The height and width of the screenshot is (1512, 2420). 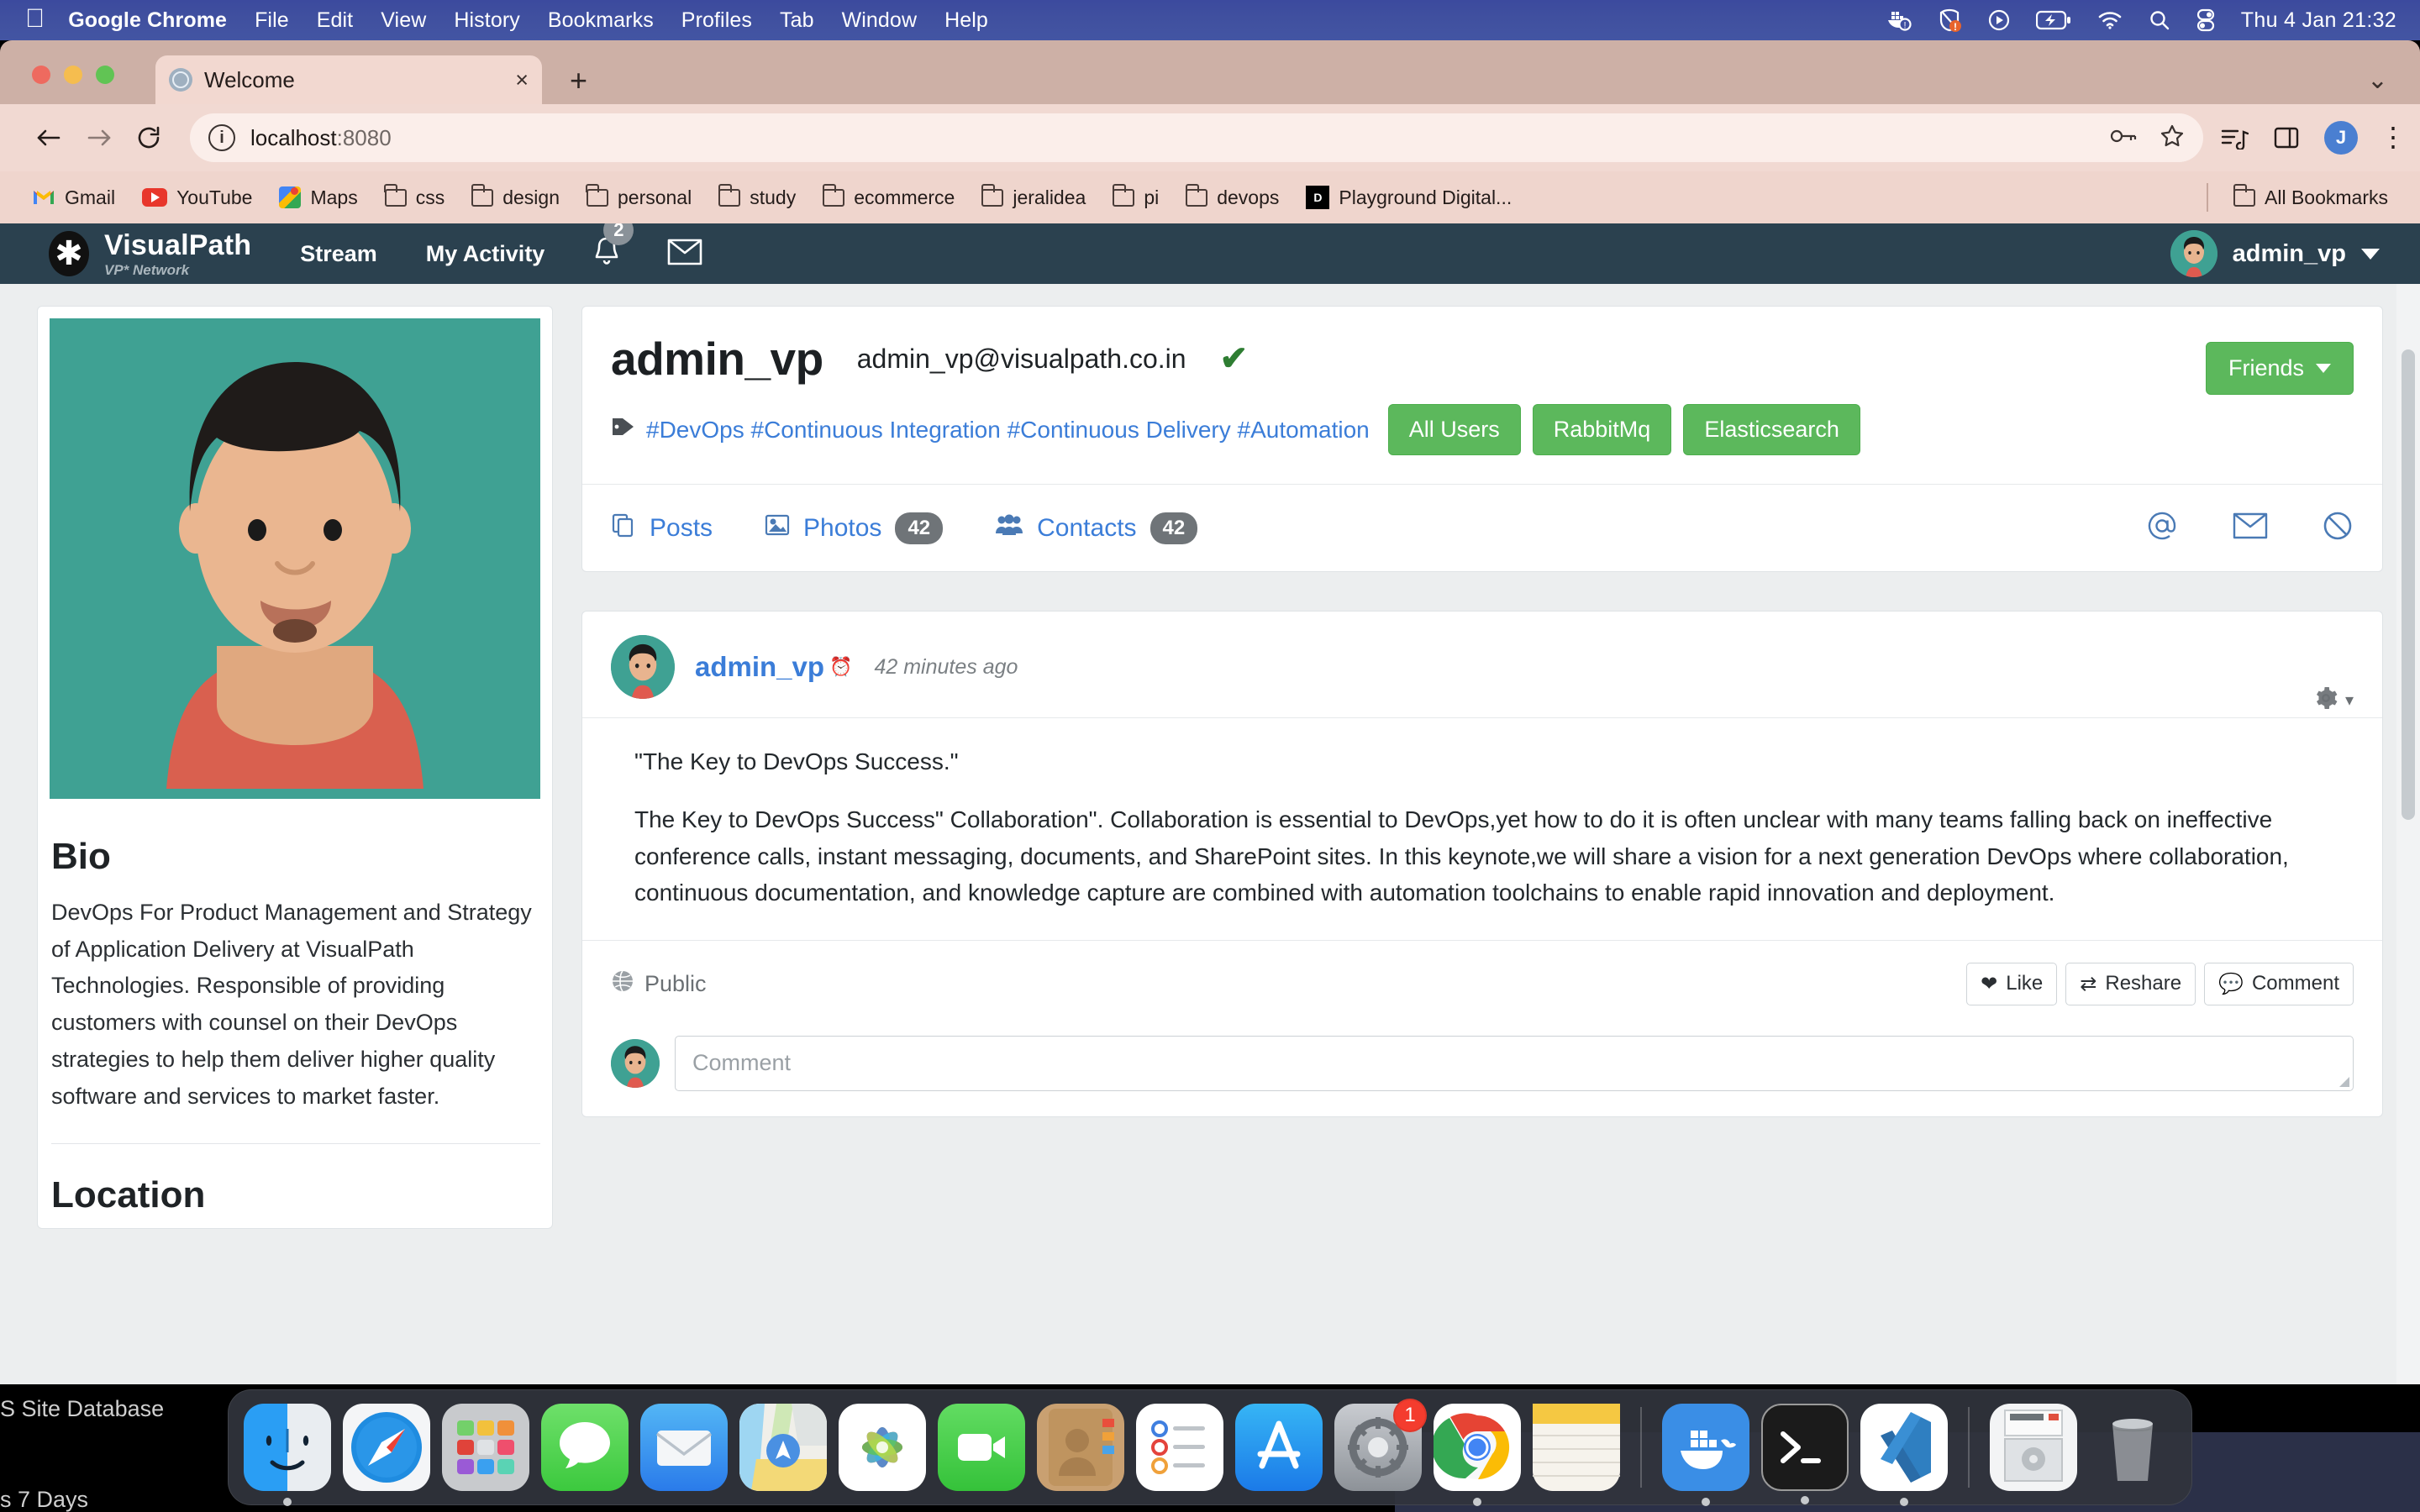 I want to click on tab-posts: Posts, so click(x=662, y=528).